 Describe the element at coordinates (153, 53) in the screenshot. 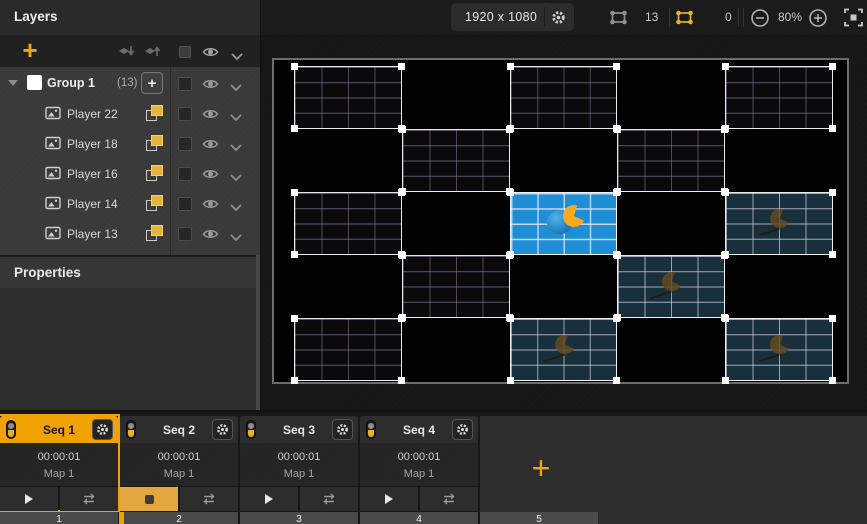

I see `bring-forward-icon` at that location.